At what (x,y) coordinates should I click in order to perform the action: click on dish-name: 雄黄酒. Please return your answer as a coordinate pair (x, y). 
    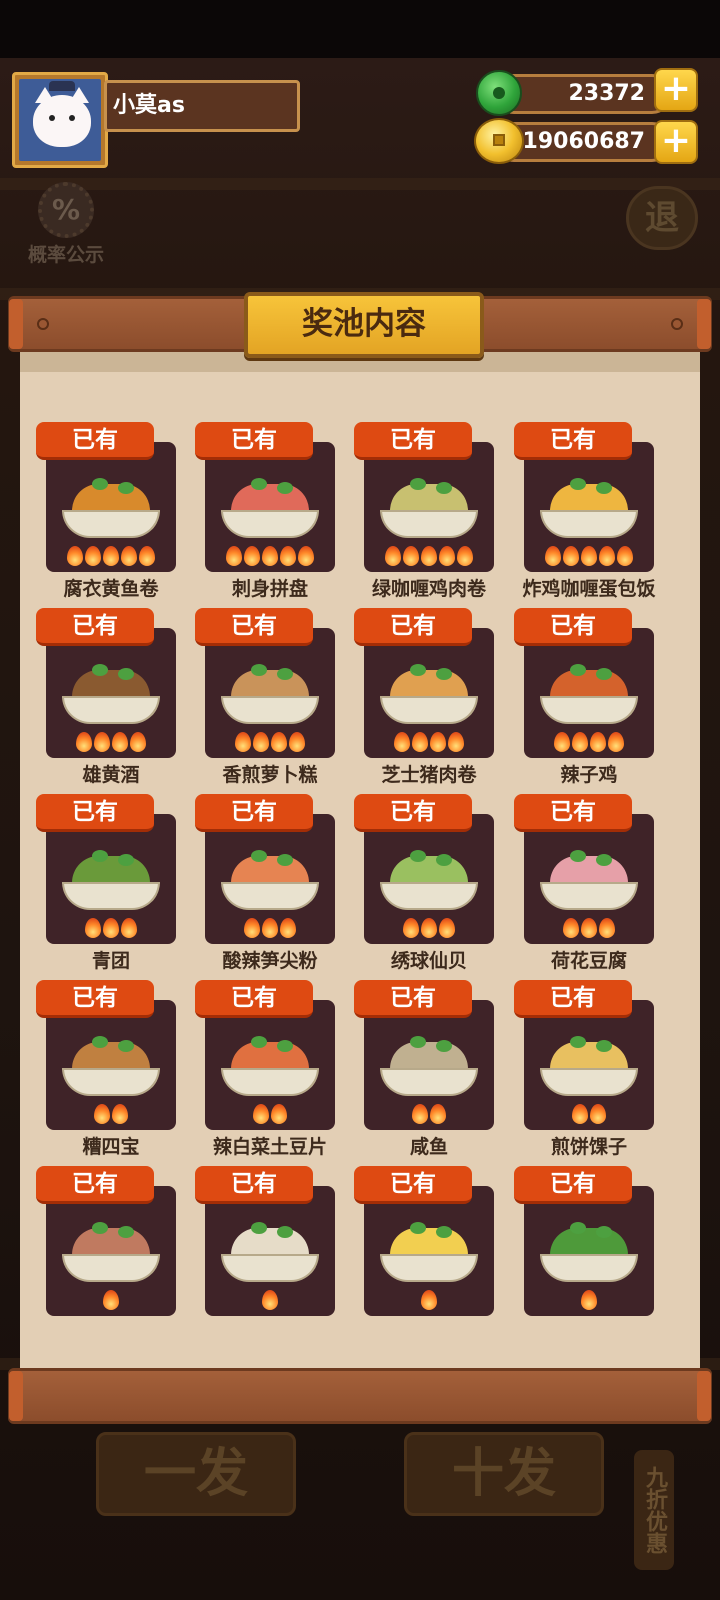
    Looking at the image, I should click on (111, 775).